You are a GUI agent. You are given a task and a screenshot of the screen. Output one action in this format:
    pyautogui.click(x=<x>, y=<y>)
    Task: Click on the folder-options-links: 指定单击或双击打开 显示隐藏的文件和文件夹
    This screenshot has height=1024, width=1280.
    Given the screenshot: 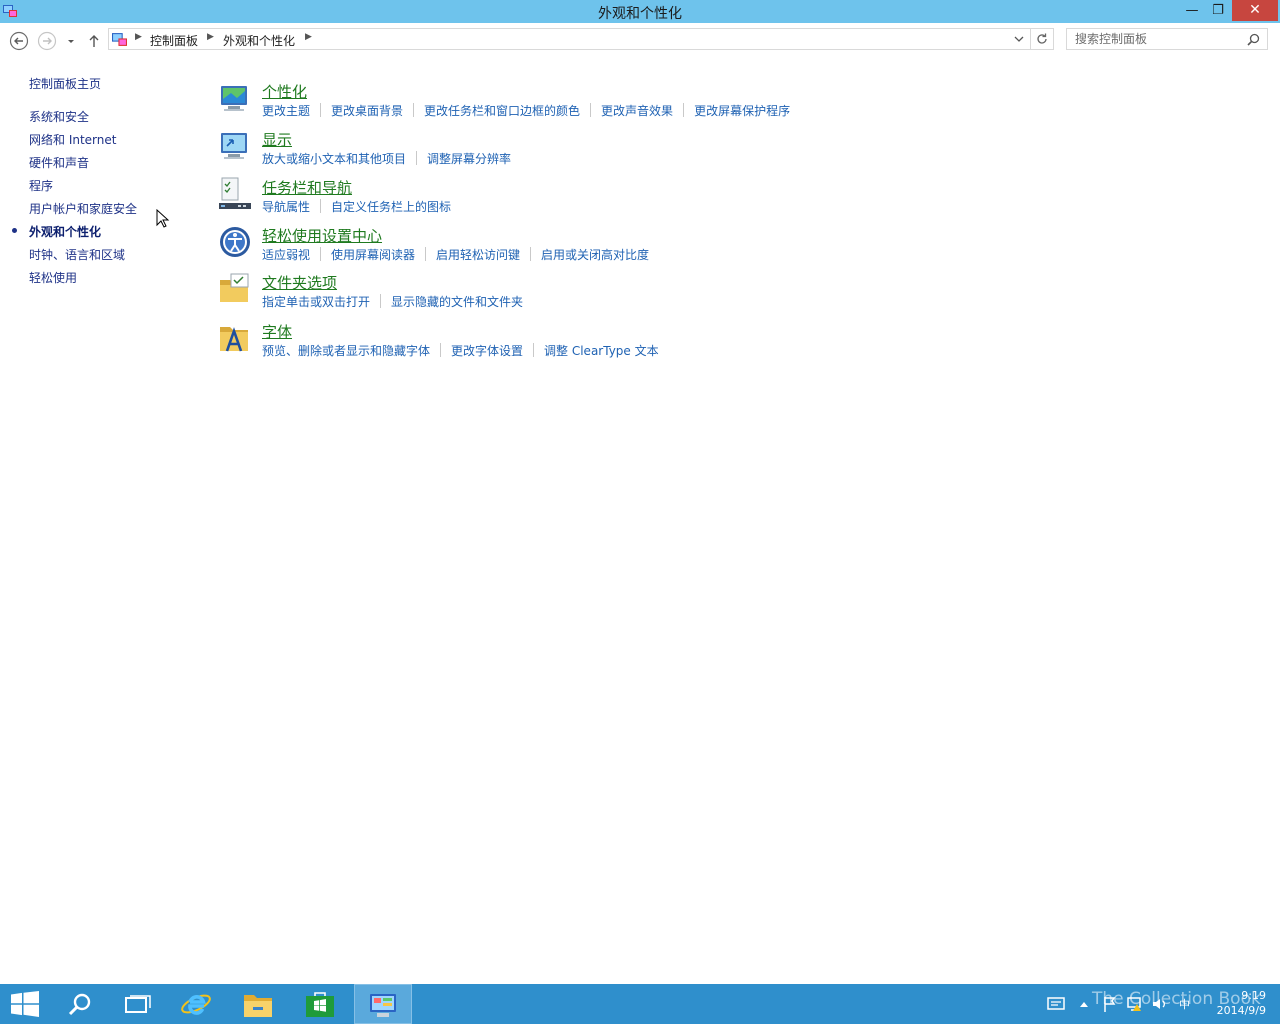 What is the action you would take?
    pyautogui.click(x=392, y=301)
    